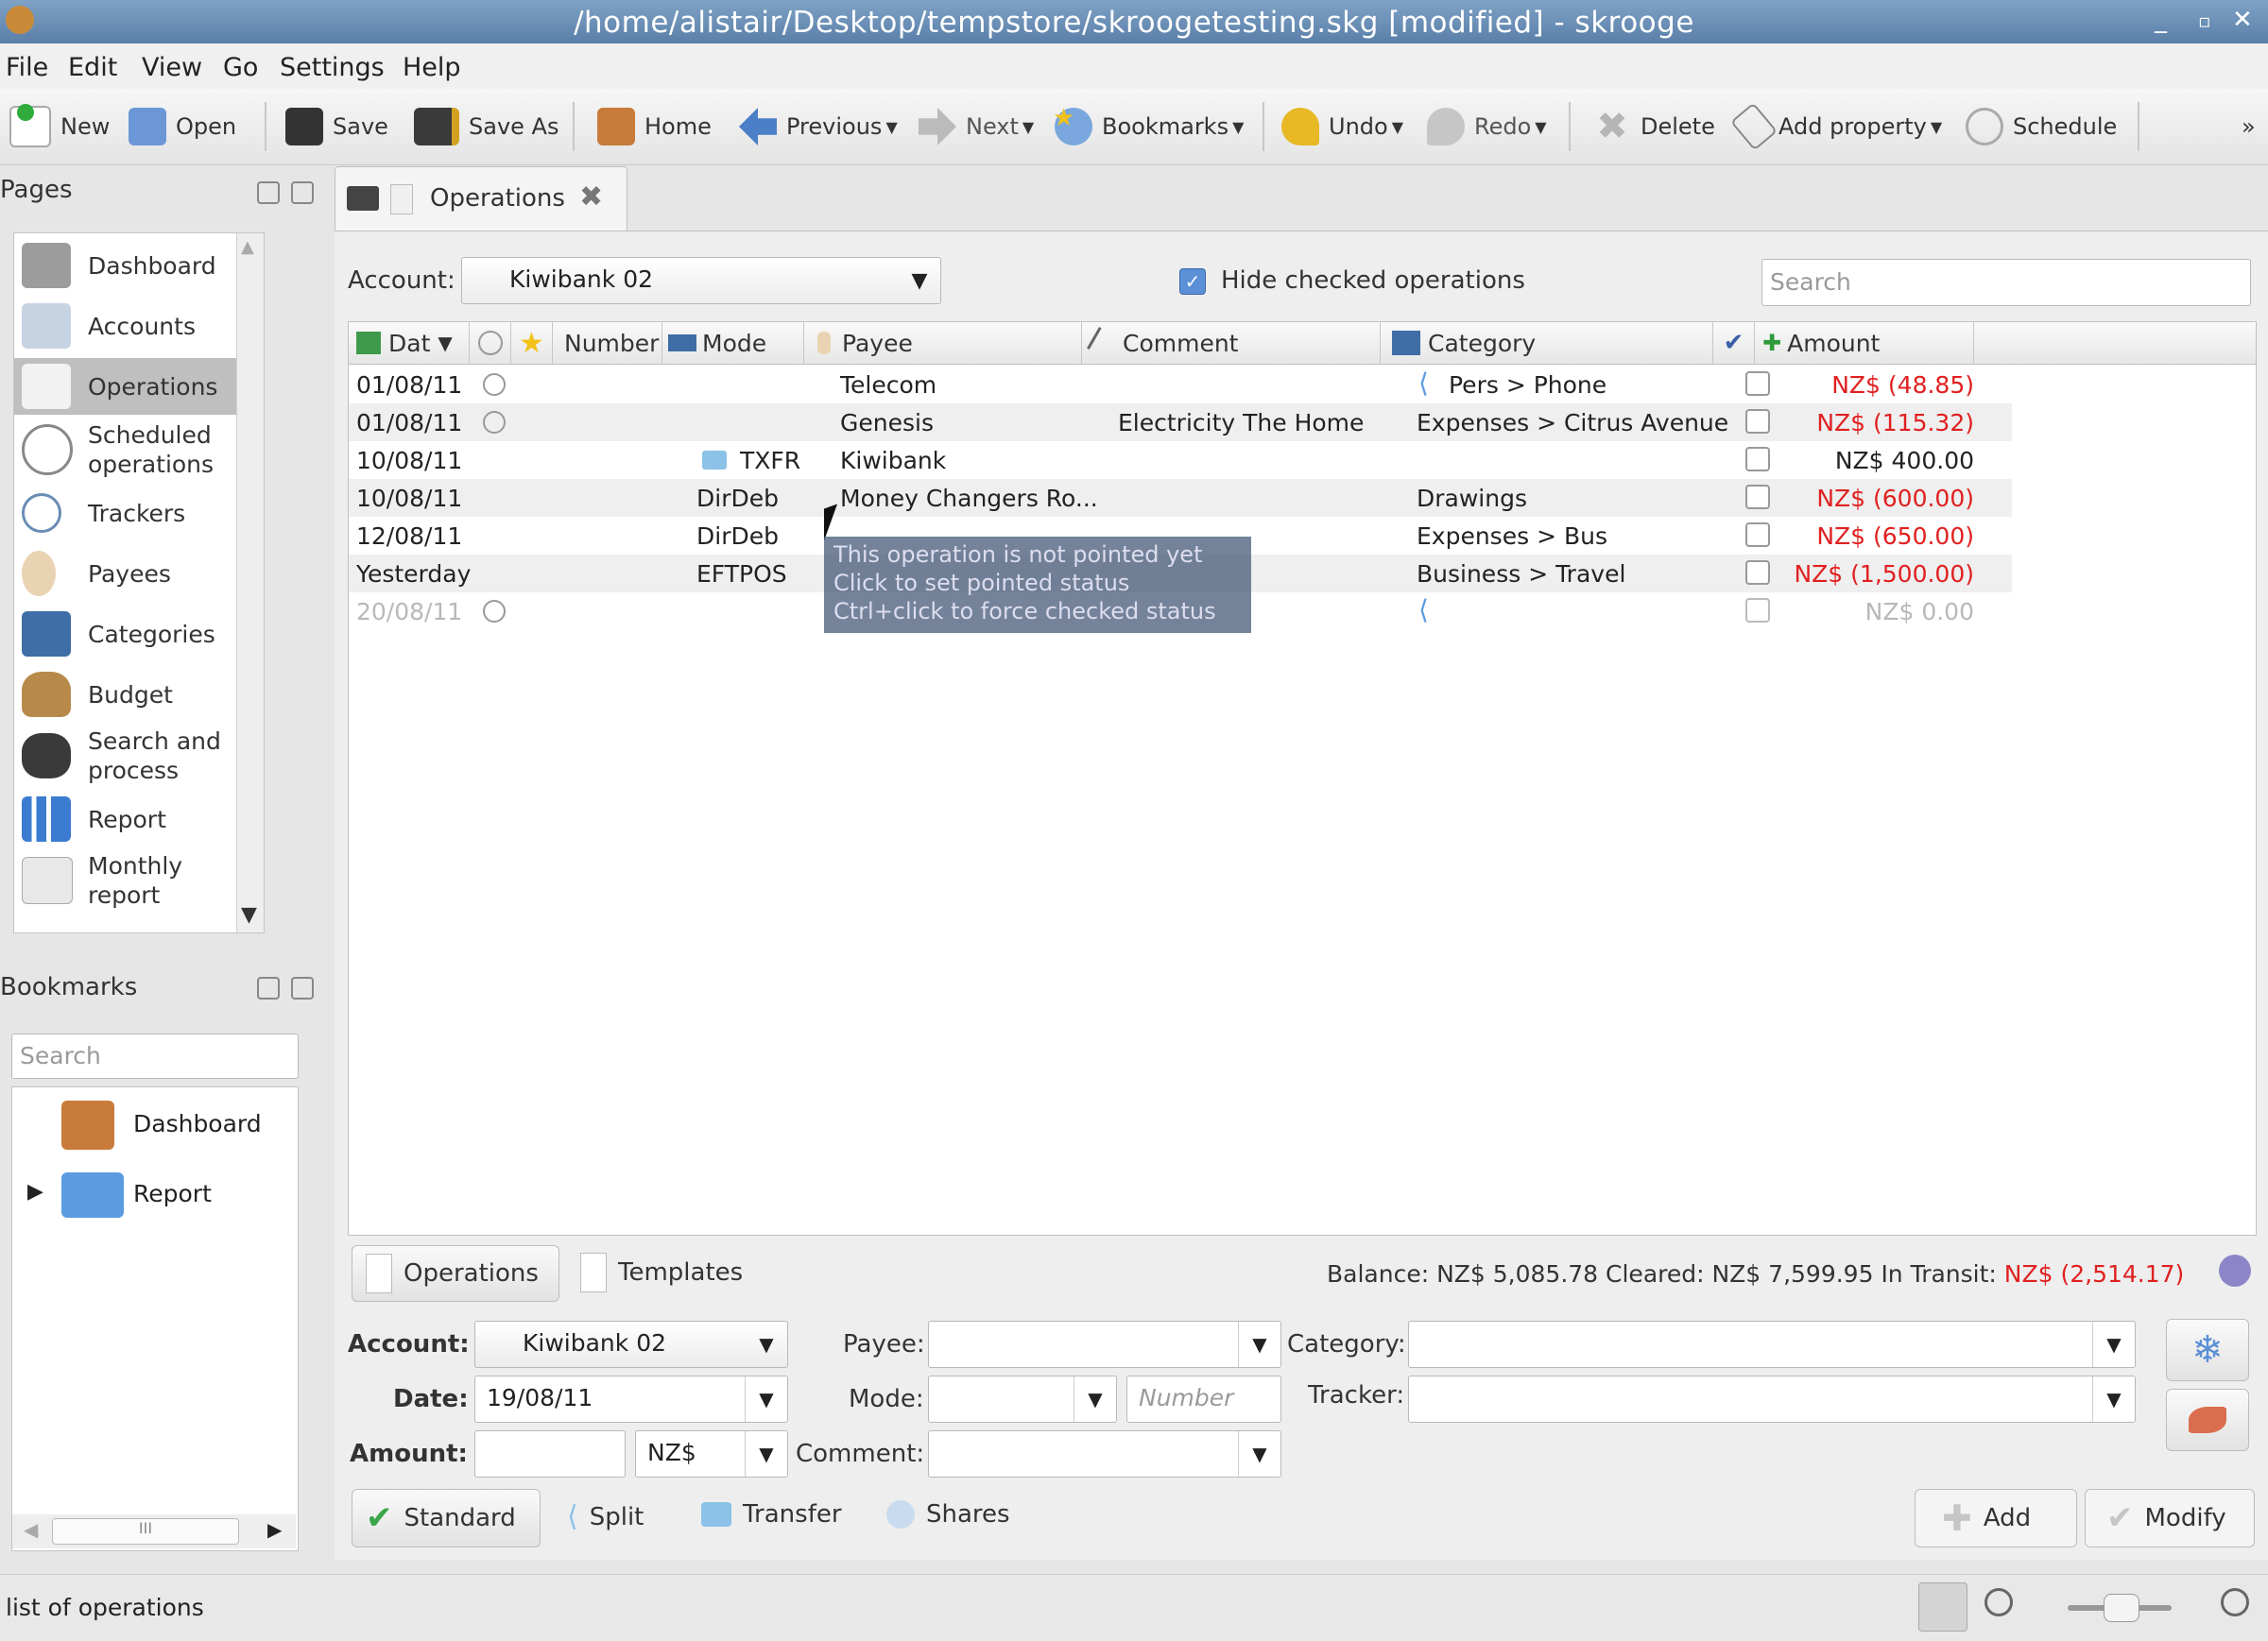 The image size is (2268, 1641). I want to click on add-property-button: Add property ▼, so click(1835, 127).